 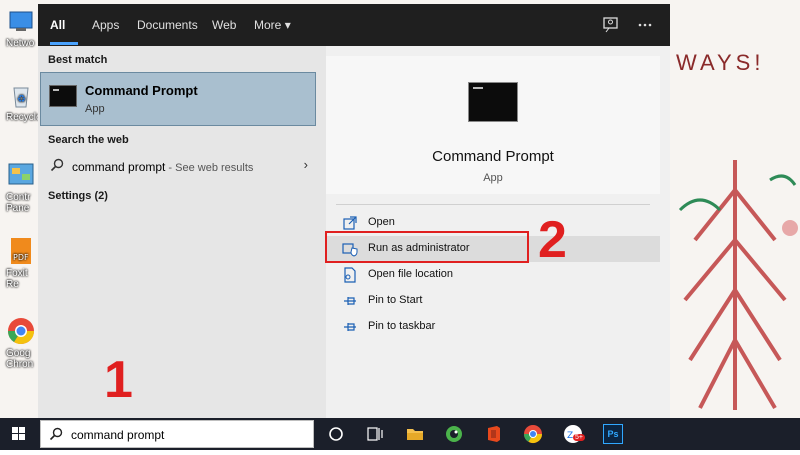 What do you see at coordinates (118, 380) in the screenshot?
I see `callout-number-1: 1` at bounding box center [118, 380].